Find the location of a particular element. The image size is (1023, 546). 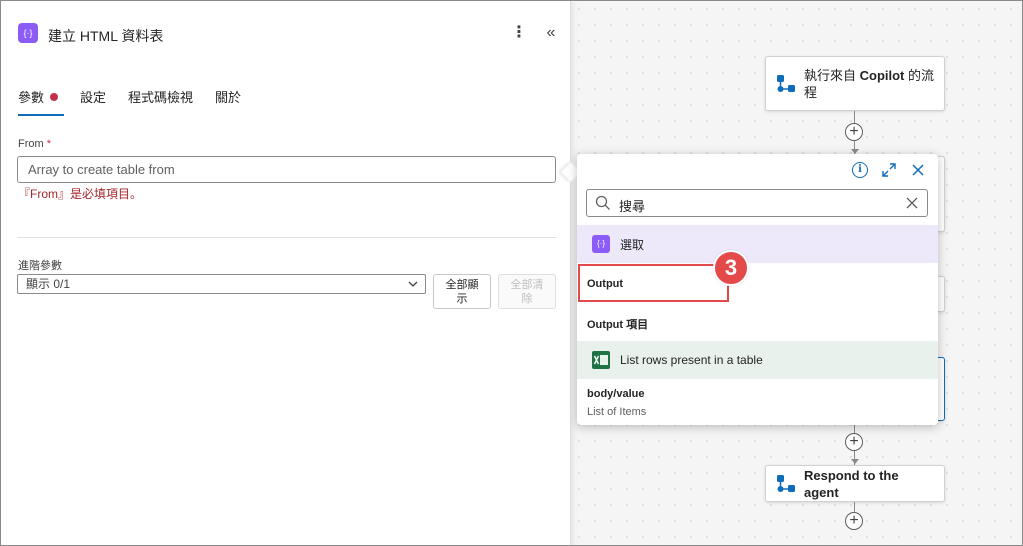

tab-settings: 設定 is located at coordinates (93, 101).